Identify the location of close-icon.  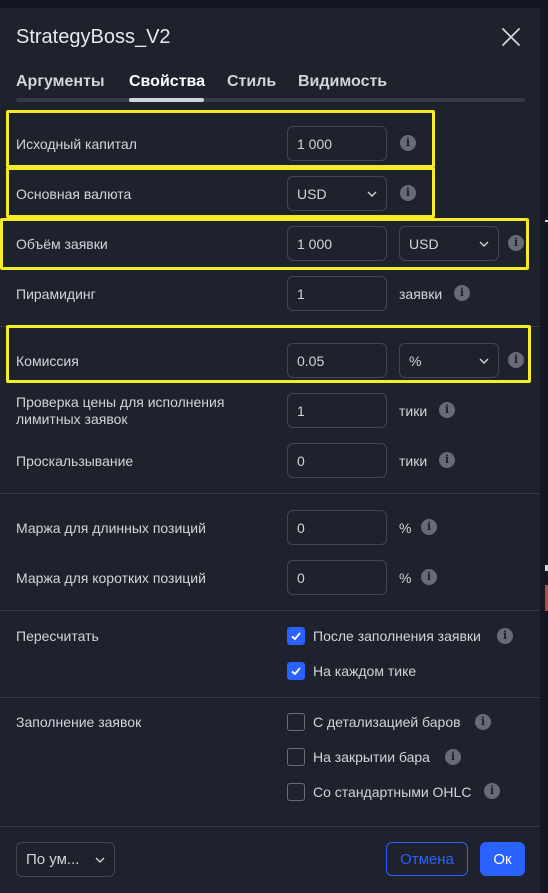
(511, 37).